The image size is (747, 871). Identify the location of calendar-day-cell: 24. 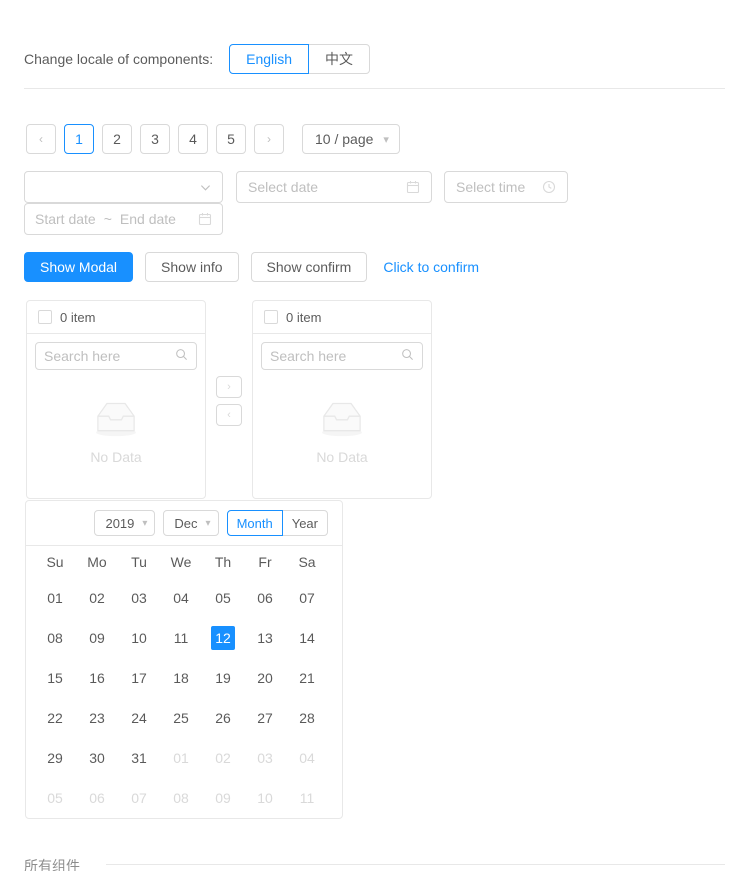
(139, 718).